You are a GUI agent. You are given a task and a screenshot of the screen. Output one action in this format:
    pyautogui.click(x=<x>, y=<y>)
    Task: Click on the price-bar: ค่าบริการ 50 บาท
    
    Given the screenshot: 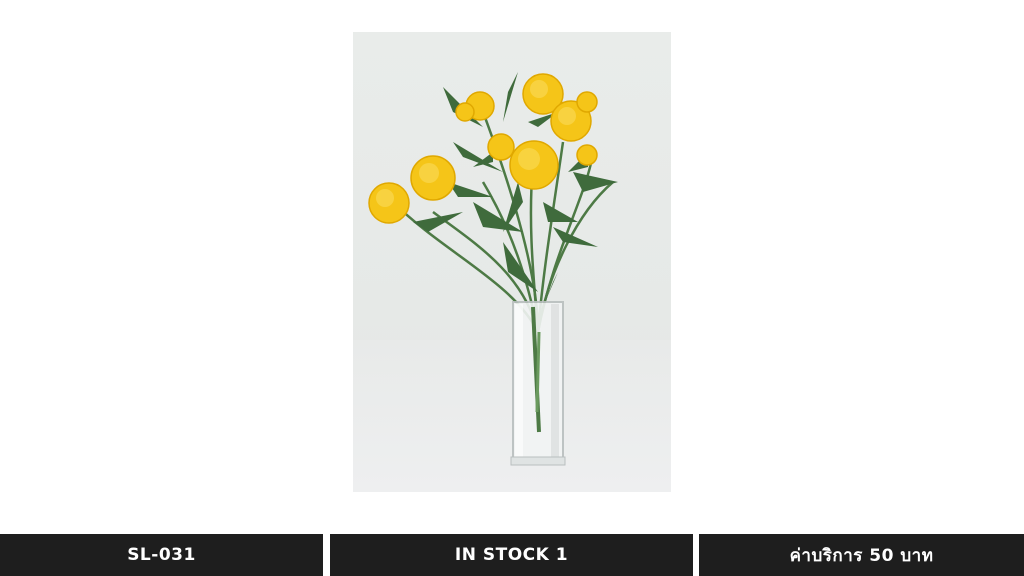 What is the action you would take?
    pyautogui.click(x=861, y=555)
    